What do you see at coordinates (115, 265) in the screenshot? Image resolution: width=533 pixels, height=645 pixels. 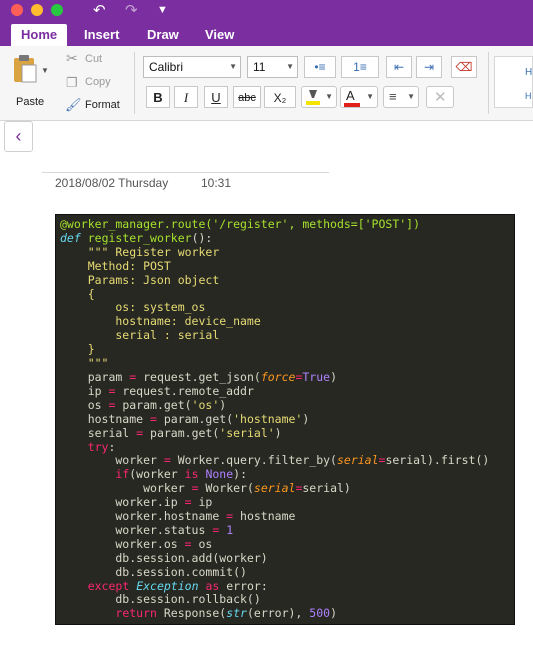 I see `code-line: Method: POST` at bounding box center [115, 265].